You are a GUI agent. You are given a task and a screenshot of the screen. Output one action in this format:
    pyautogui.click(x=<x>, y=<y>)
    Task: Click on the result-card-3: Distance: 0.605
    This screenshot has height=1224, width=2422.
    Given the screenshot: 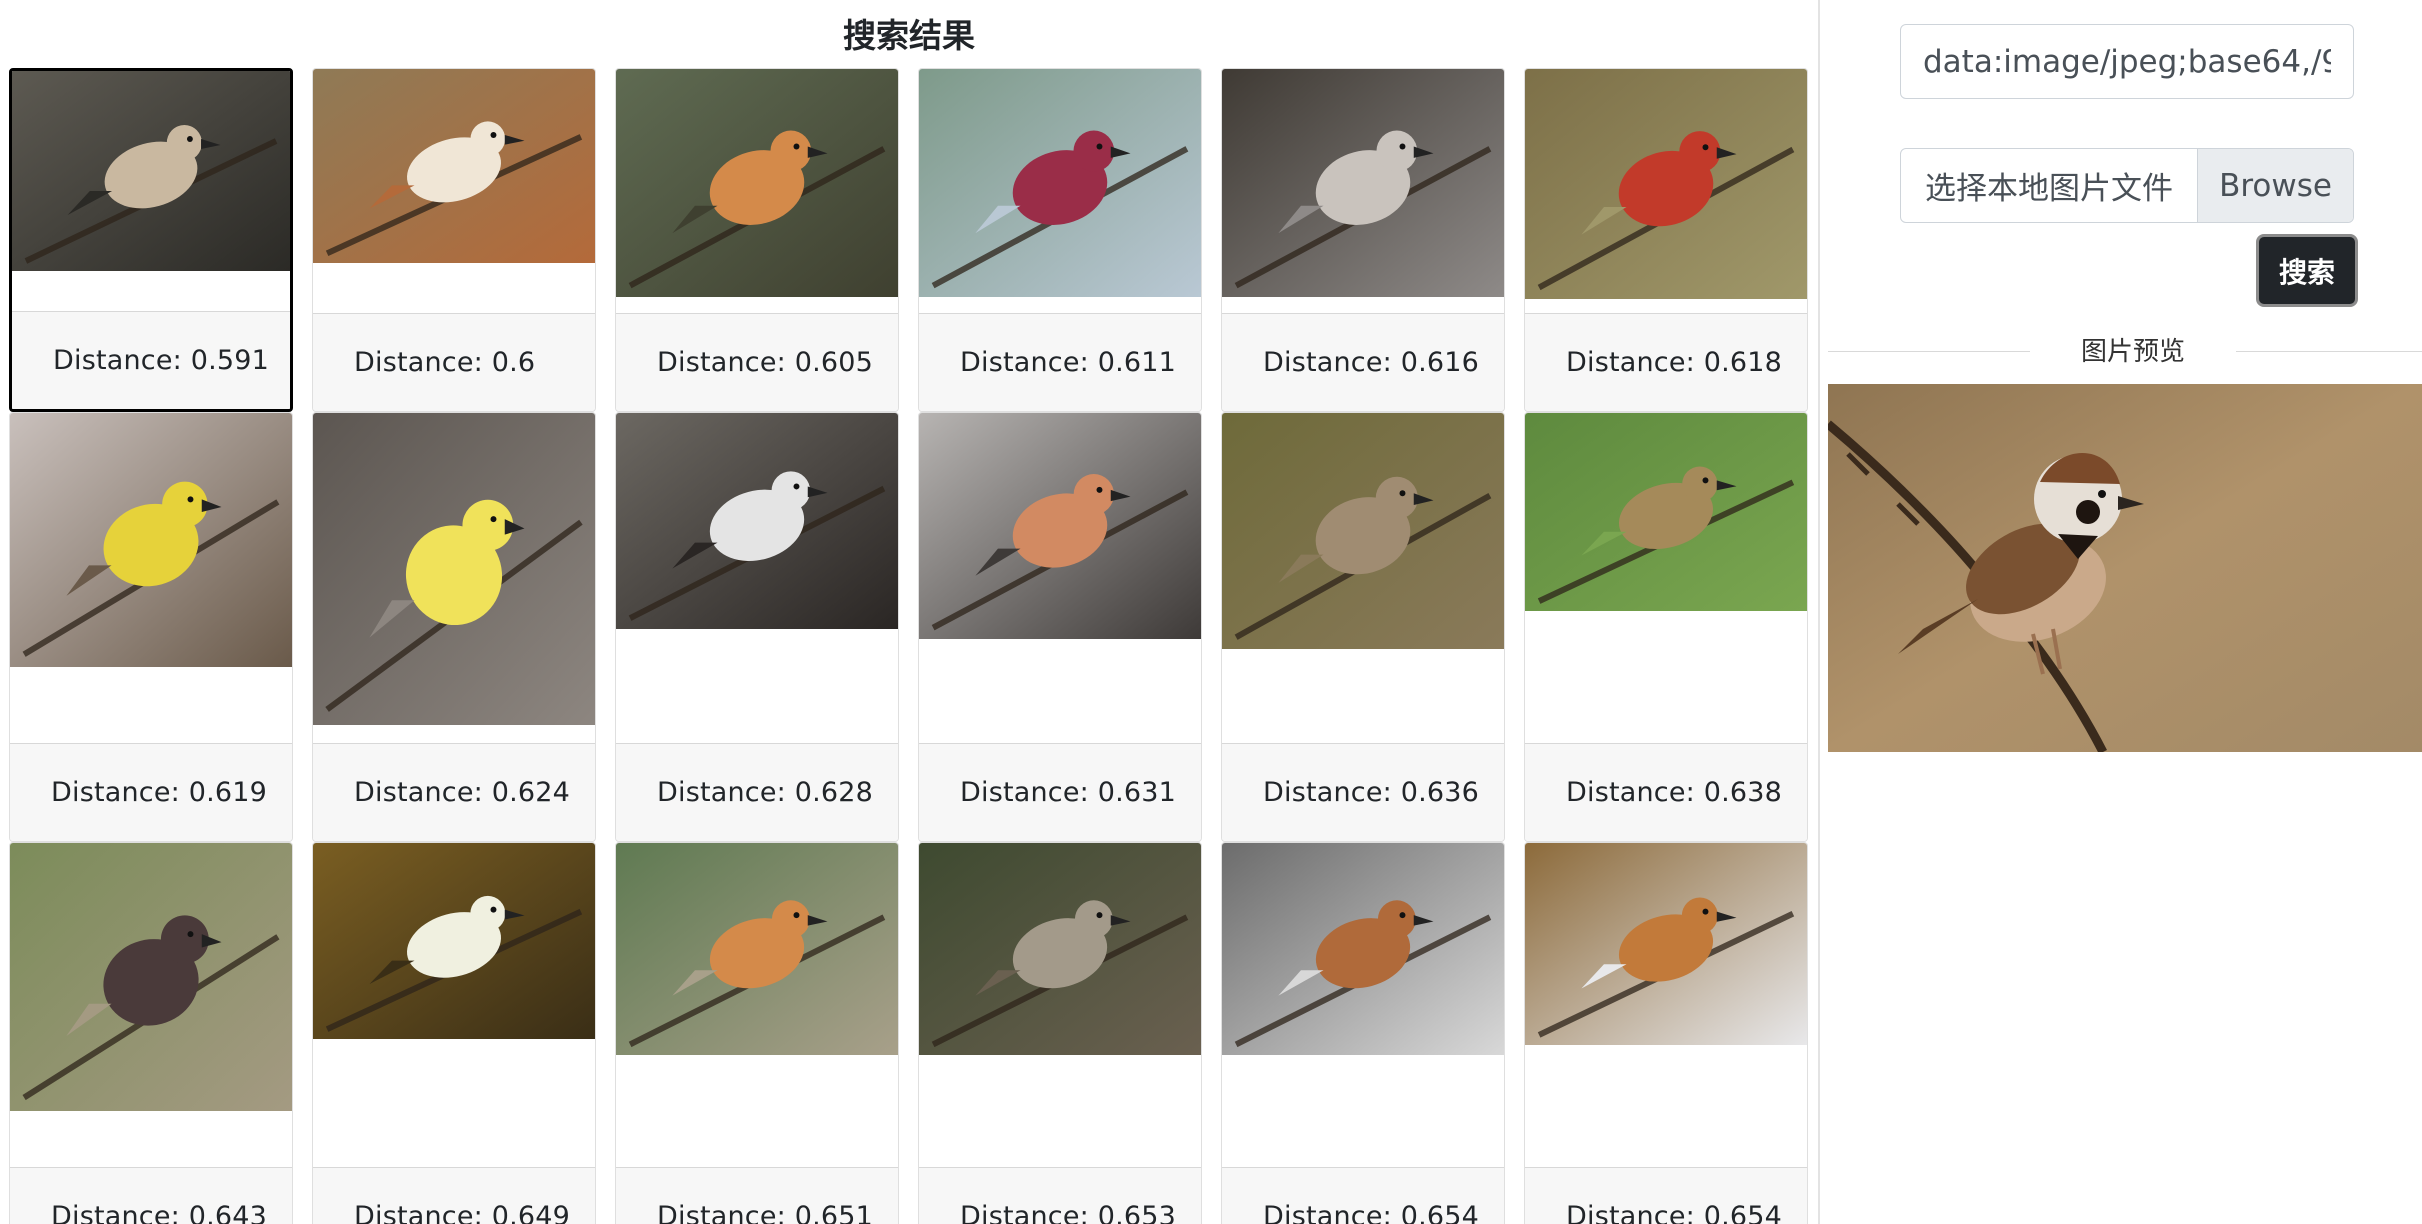 What is the action you would take?
    pyautogui.click(x=757, y=240)
    